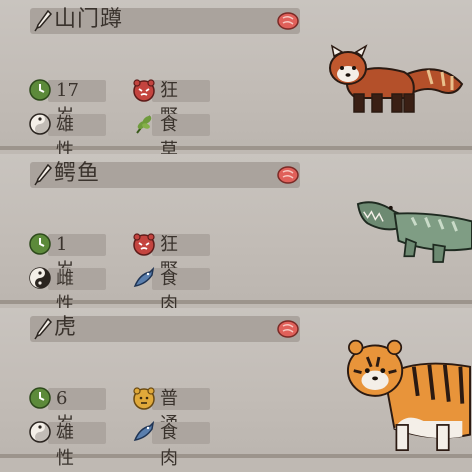  Describe the element at coordinates (40, 278) in the screenshot. I see `female-yin-yang-icon` at that location.